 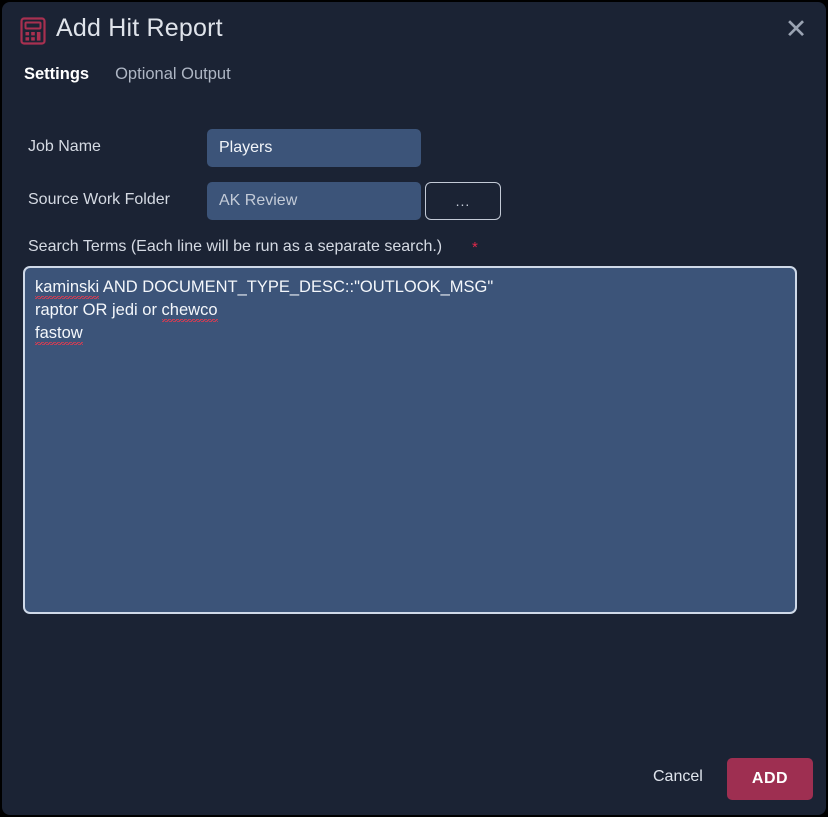 I want to click on search-term-text: raptor OR jedi or, so click(x=98, y=310).